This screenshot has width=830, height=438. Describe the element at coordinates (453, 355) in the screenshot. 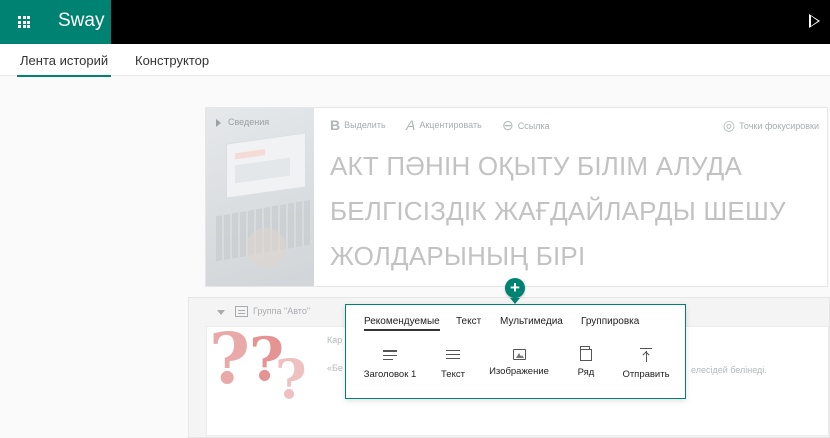

I see `text-icon` at that location.